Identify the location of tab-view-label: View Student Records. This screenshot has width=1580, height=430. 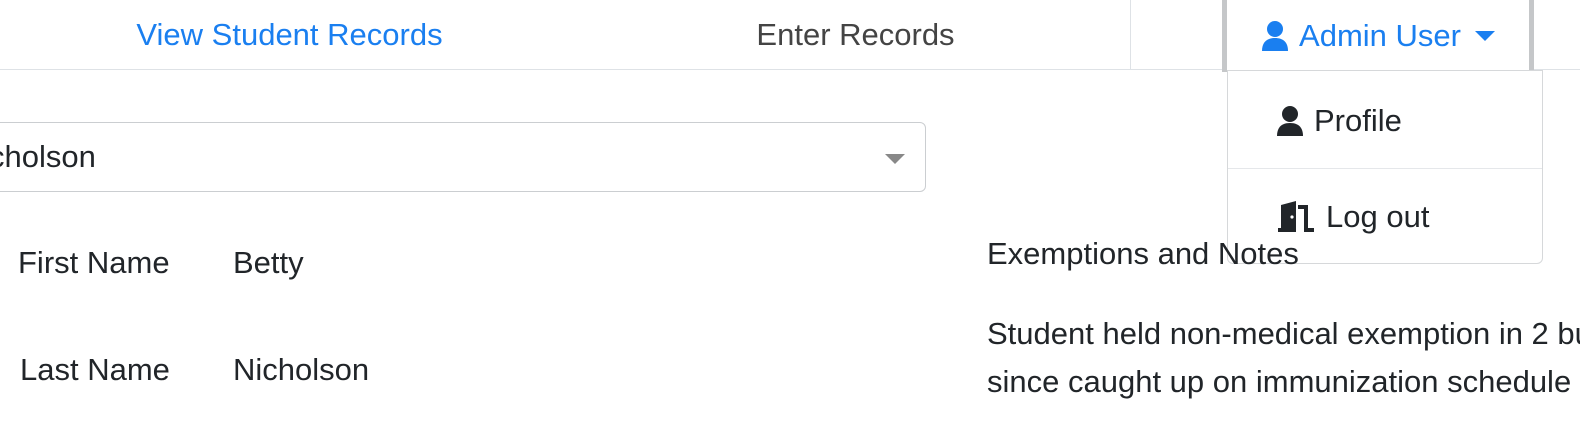
(289, 34).